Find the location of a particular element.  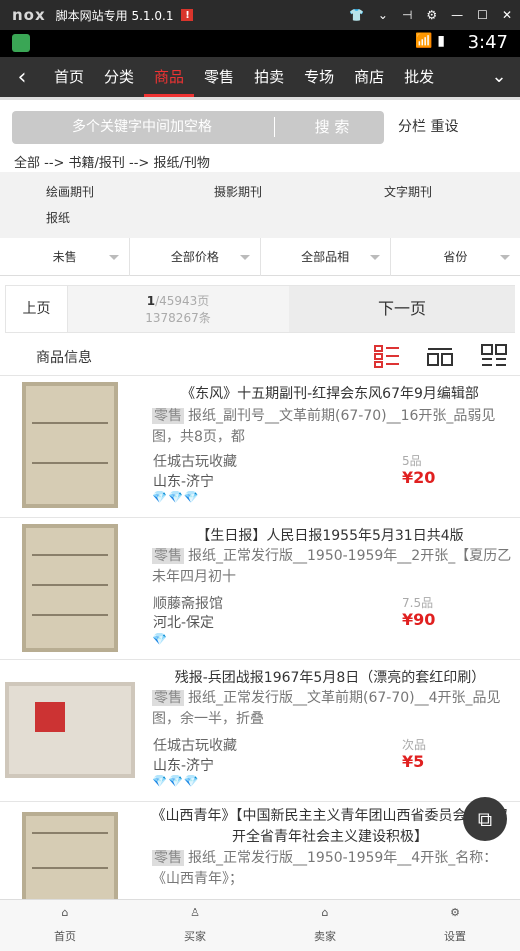

rating-gems-icon: 💎💎💎 is located at coordinates (176, 781).